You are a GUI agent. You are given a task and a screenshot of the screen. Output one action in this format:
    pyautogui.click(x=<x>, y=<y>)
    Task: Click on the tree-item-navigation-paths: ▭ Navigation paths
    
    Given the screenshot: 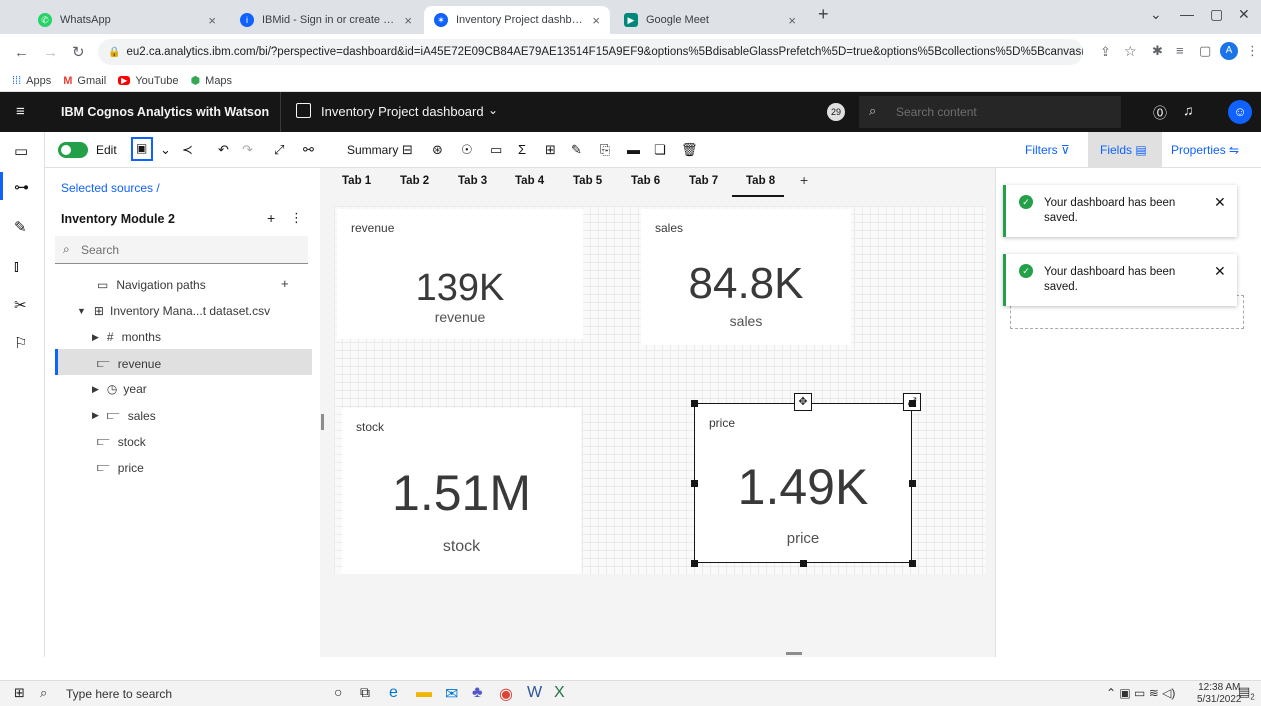 What is the action you would take?
    pyautogui.click(x=151, y=285)
    